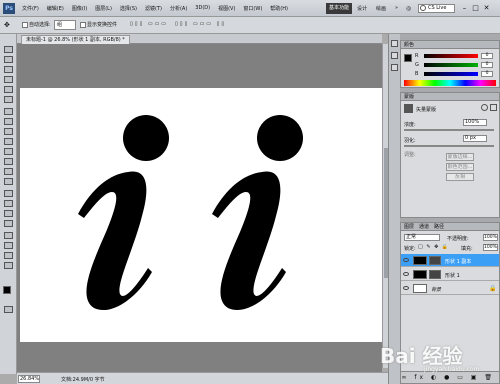  Describe the element at coordinates (439, 226) in the screenshot. I see `tab-paths: 路径` at that location.